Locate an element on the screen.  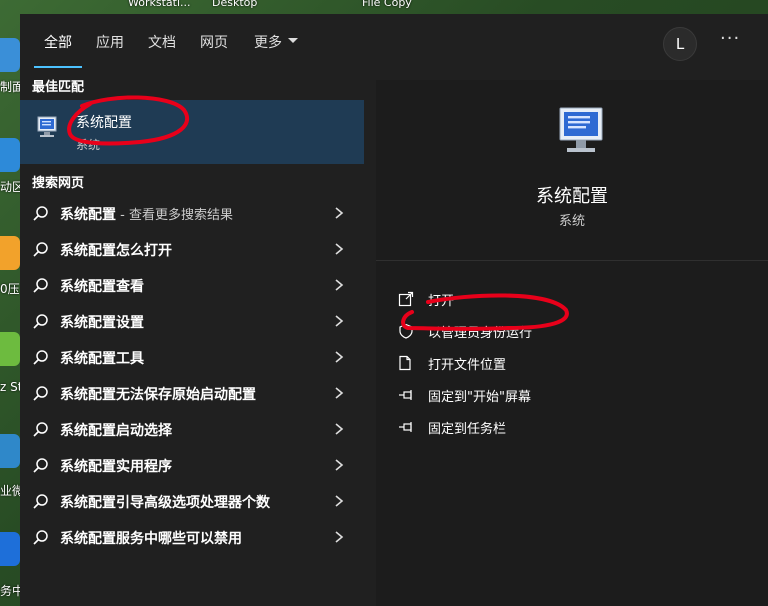
action-pin-to-start: 固定到"开始"屏幕 is located at coordinates (546, 395).